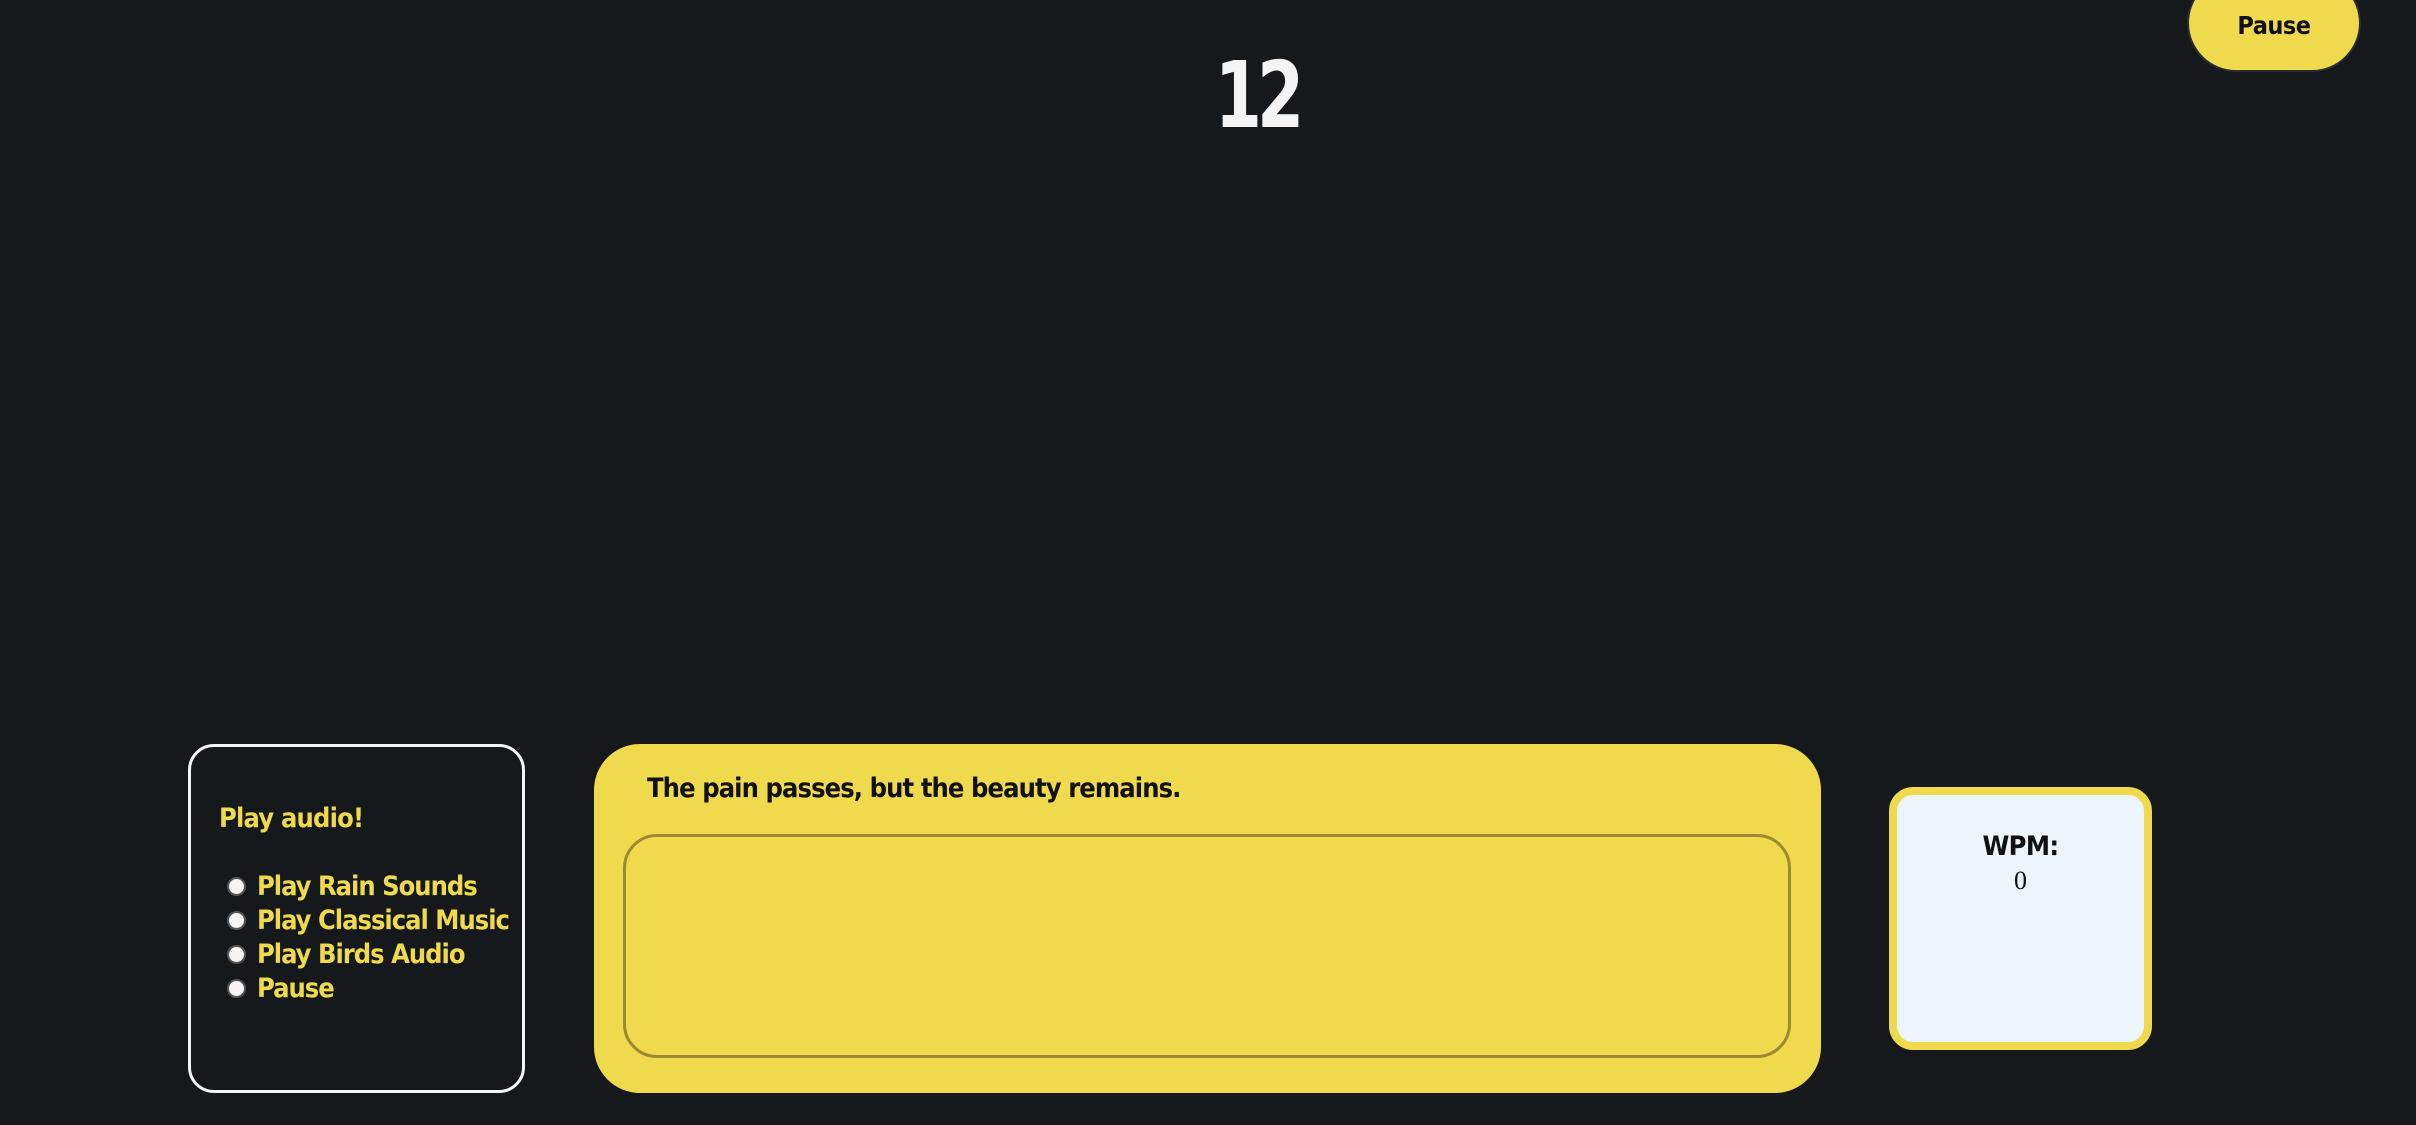 This screenshot has width=2416, height=1125. Describe the element at coordinates (2020, 880) in the screenshot. I see `wpm-value: 0` at that location.